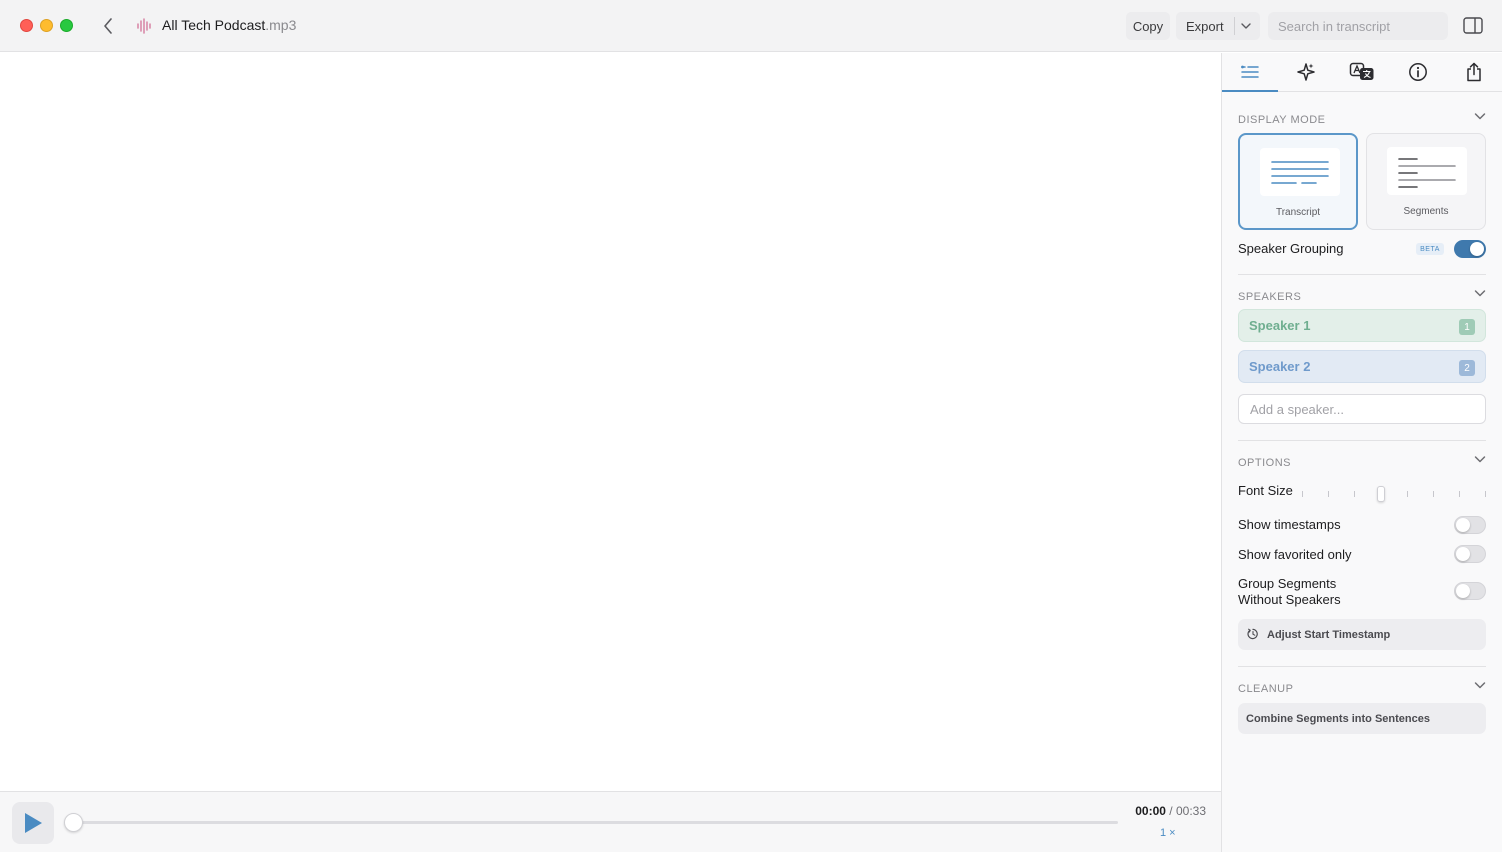 The height and width of the screenshot is (852, 1502). What do you see at coordinates (144, 26) in the screenshot?
I see `audio-waveform-icon` at bounding box center [144, 26].